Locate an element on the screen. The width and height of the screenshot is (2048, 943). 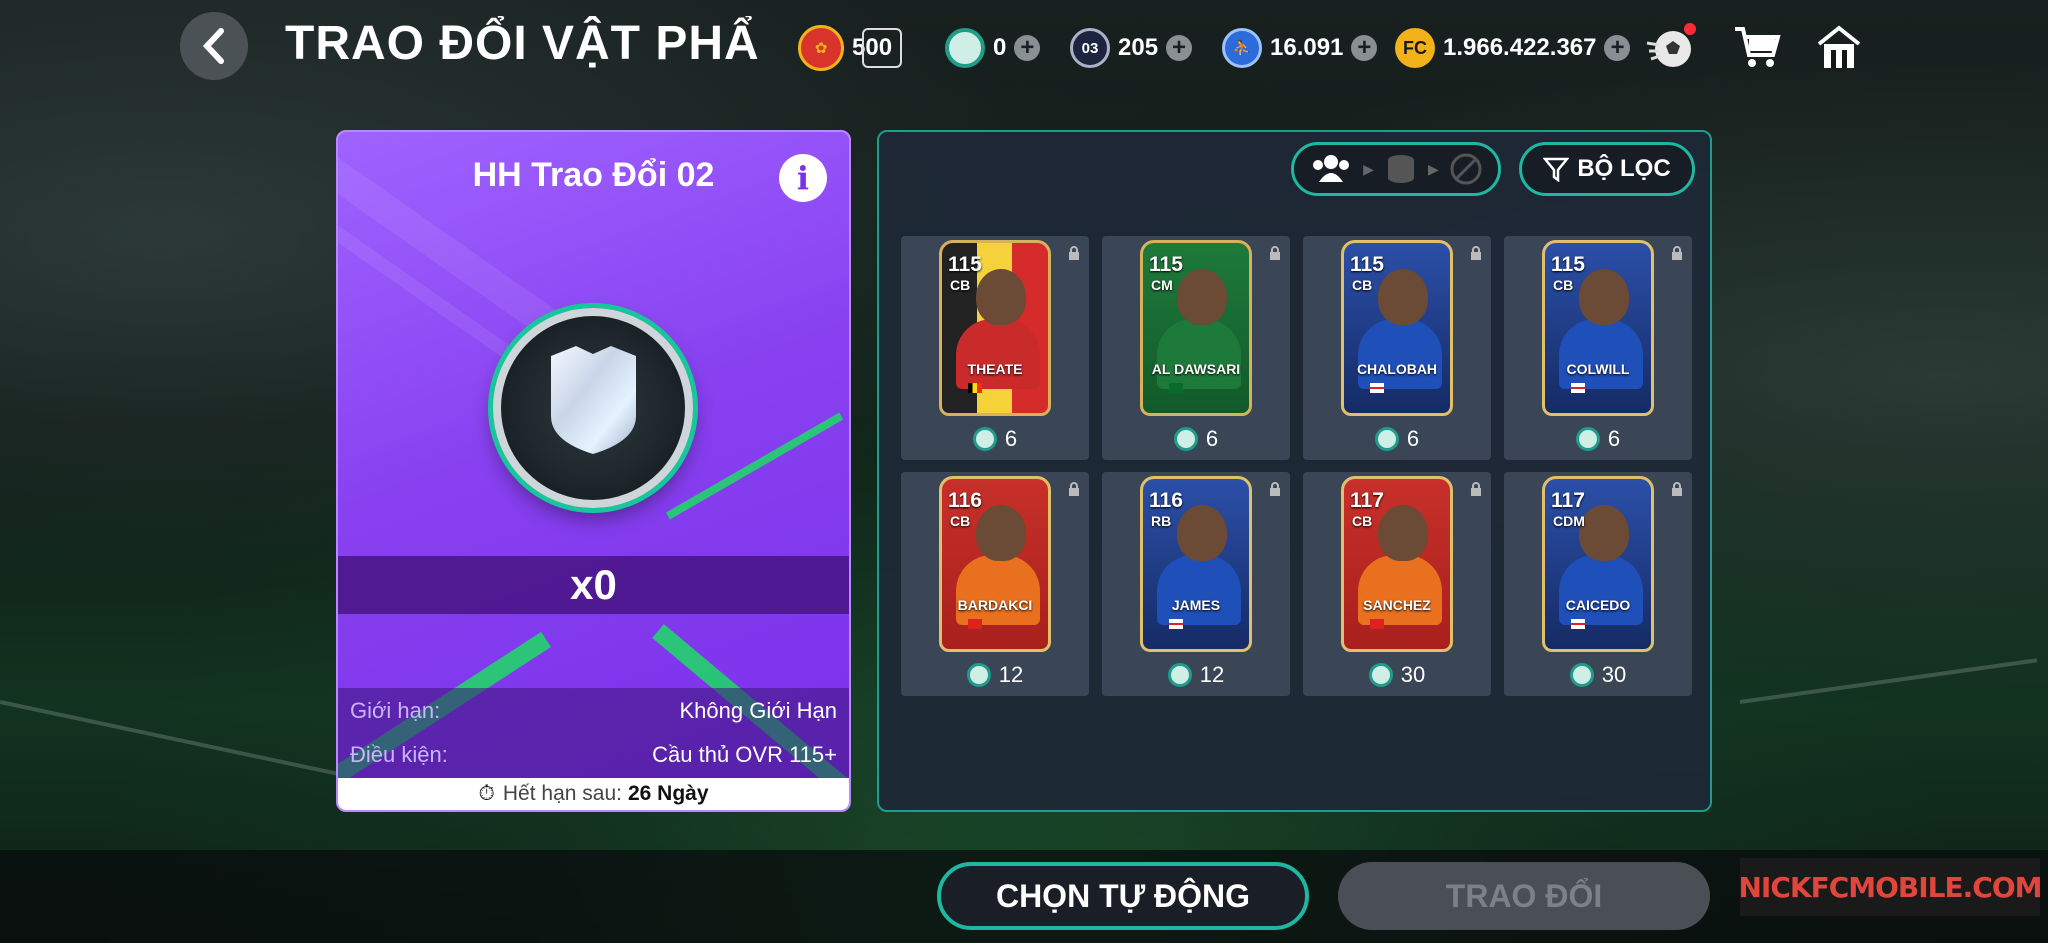
pack-title: HH Trao Đổi 02 is located at coordinates (593, 175).